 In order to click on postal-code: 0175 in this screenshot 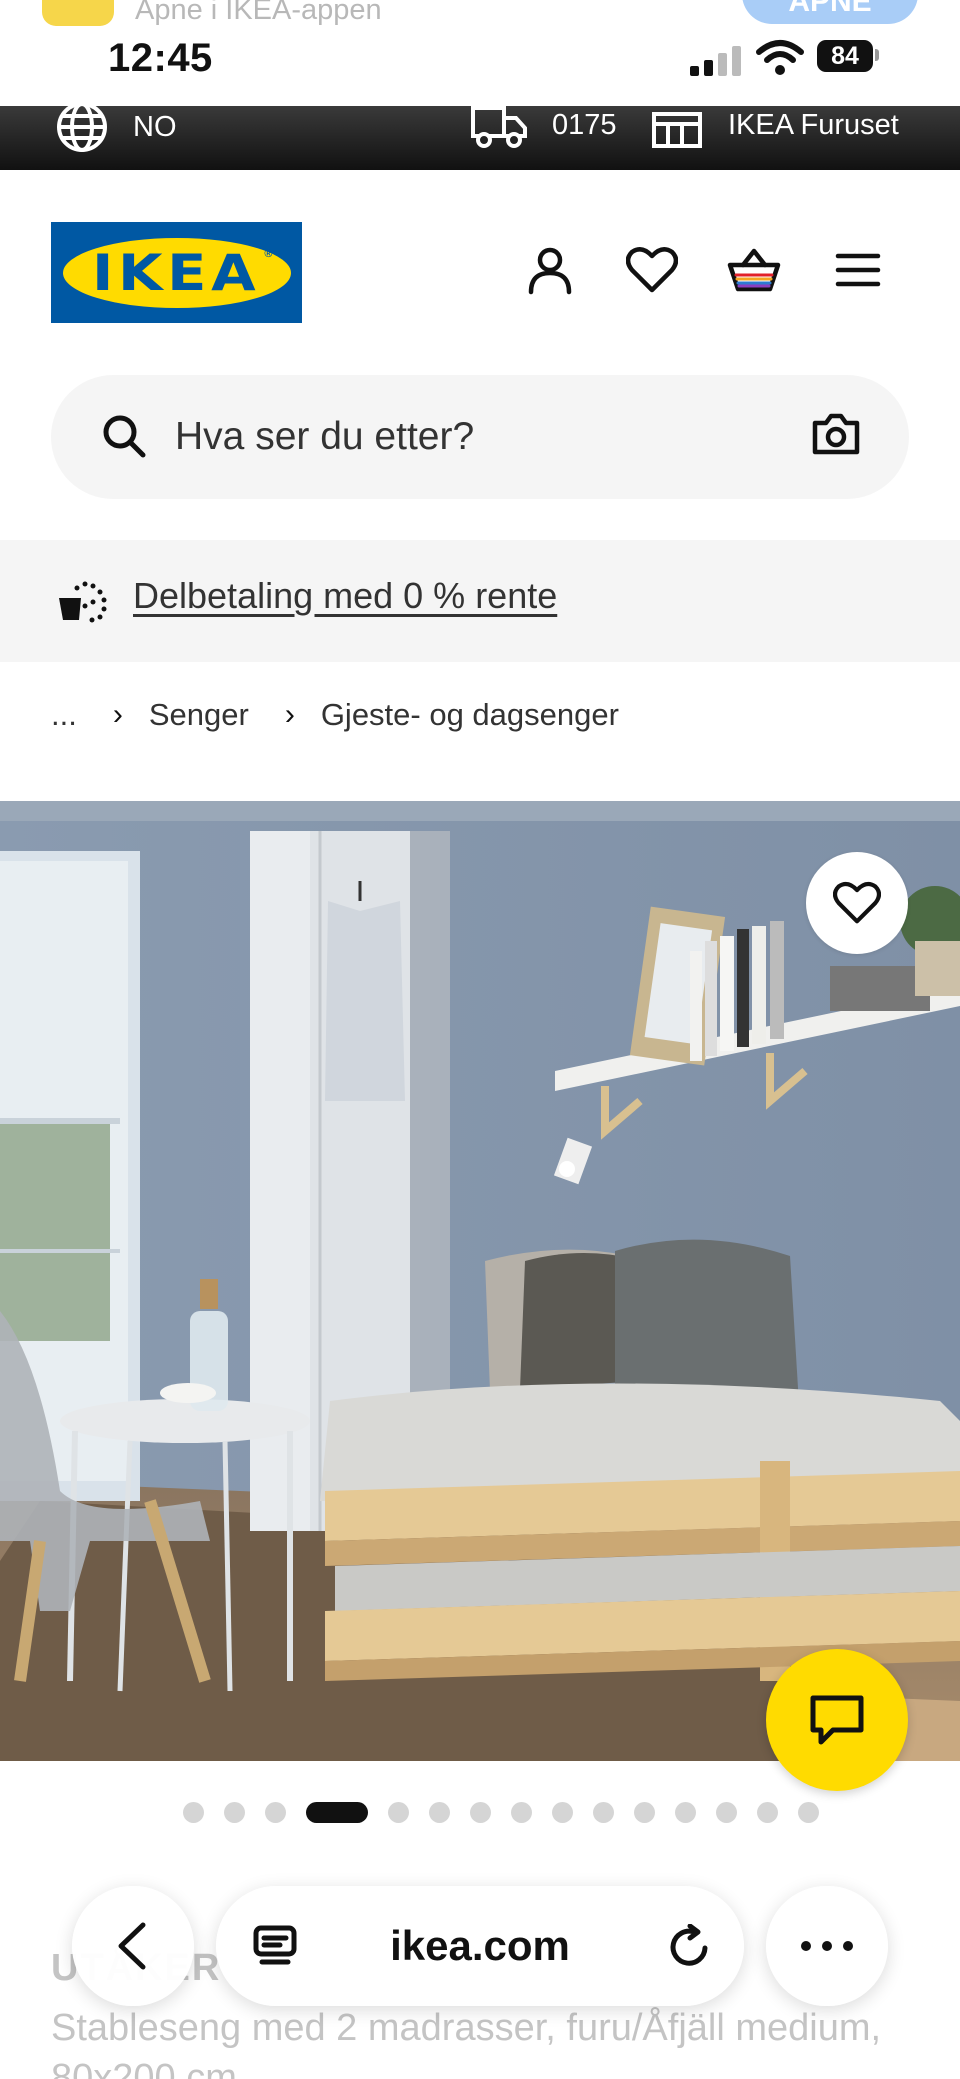, I will do `click(584, 124)`.